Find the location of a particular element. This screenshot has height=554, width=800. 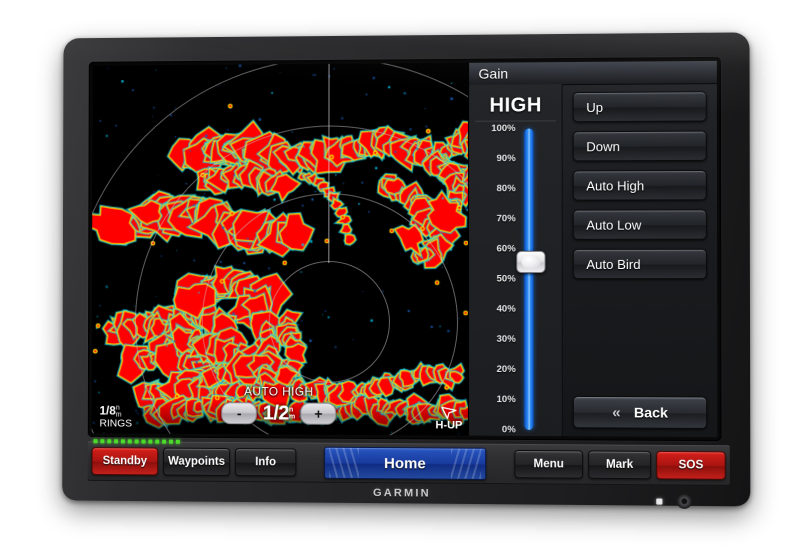

radar-zoom-out-button: - is located at coordinates (239, 413).